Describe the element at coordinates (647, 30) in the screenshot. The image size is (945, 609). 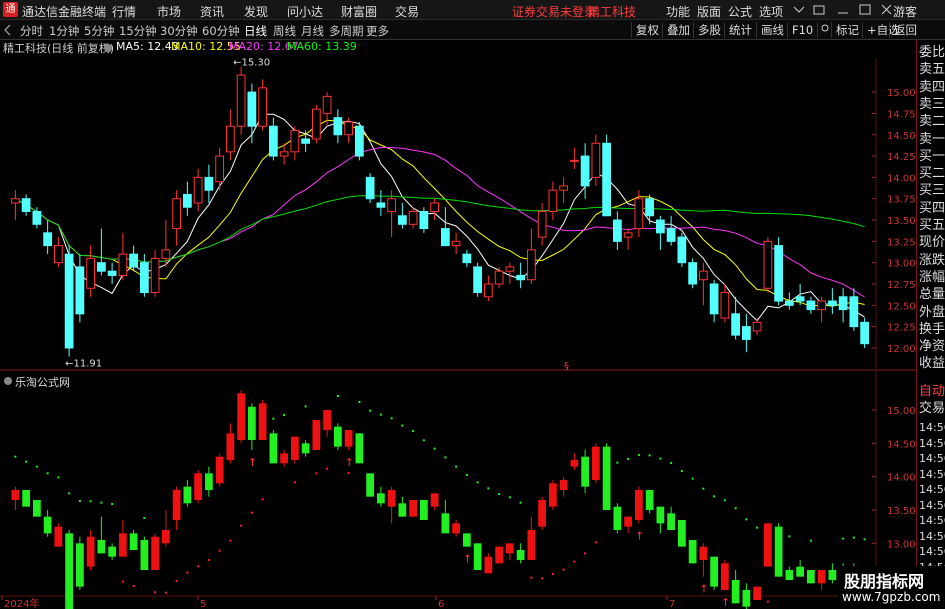
I see `adjust-button: 复权` at that location.